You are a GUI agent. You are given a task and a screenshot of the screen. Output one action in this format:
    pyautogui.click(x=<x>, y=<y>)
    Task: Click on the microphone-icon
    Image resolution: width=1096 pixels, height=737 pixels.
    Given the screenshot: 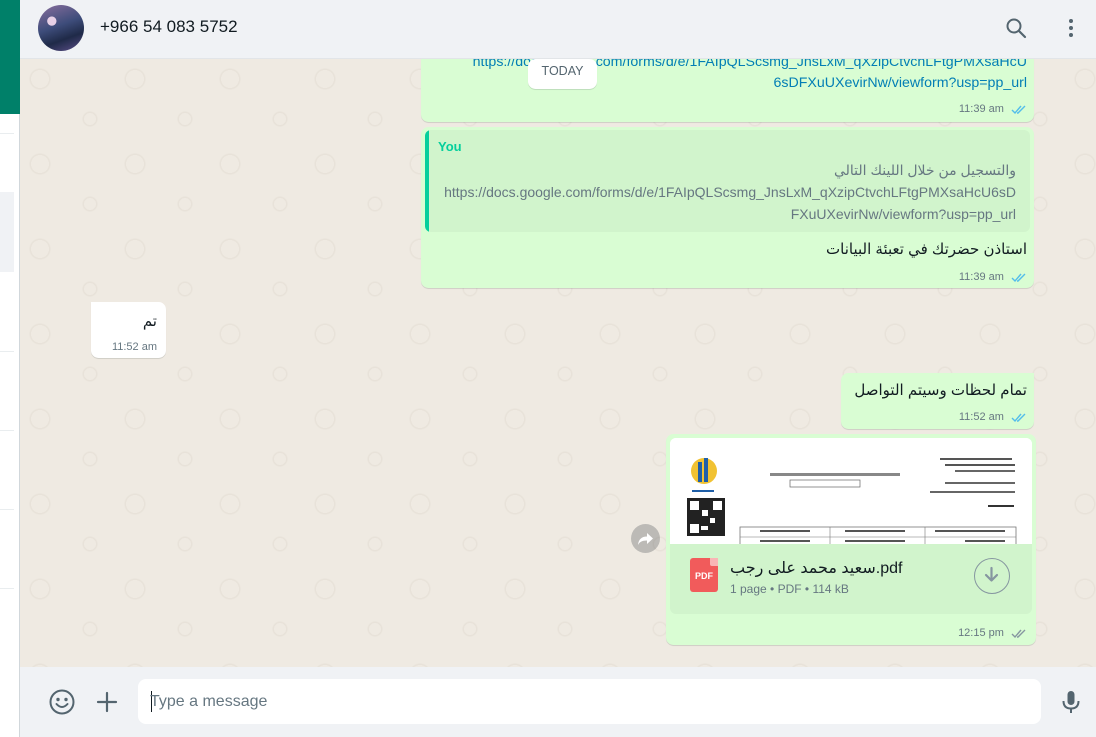 What is the action you would take?
    pyautogui.click(x=1071, y=702)
    